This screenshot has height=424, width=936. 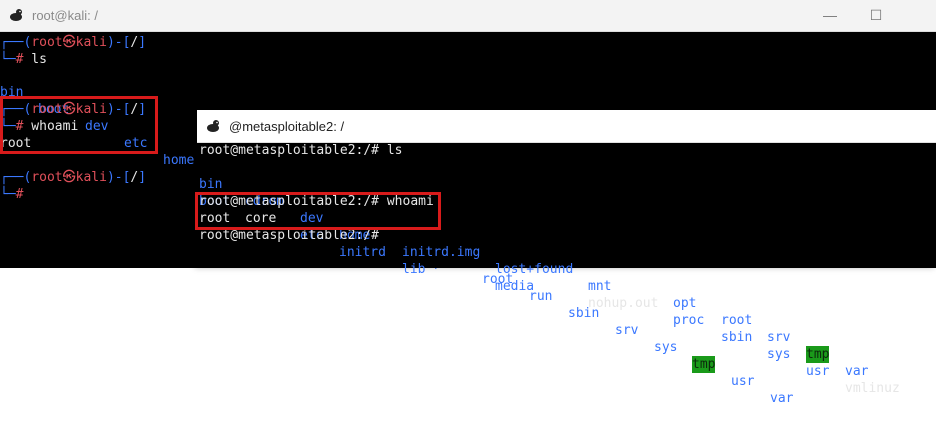 I want to click on command-line-empty: └─#, so click(x=12, y=194).